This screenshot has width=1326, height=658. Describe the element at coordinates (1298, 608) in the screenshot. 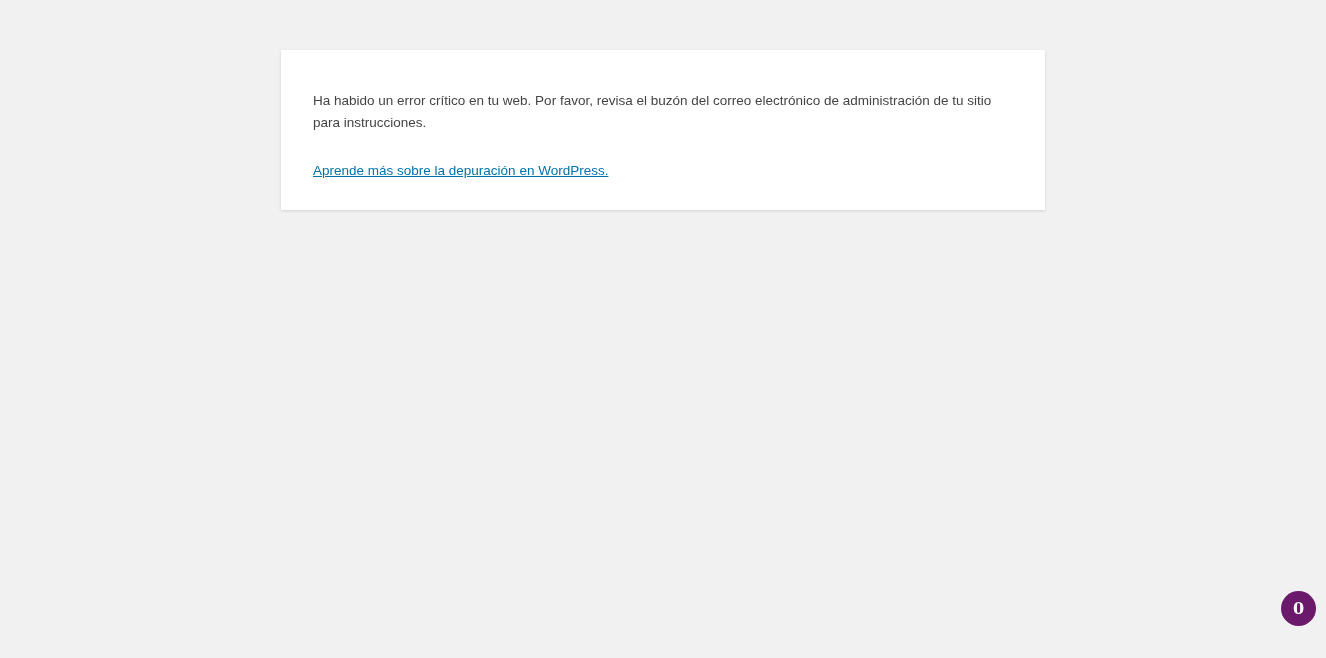

I see `counter-badge: 0` at that location.